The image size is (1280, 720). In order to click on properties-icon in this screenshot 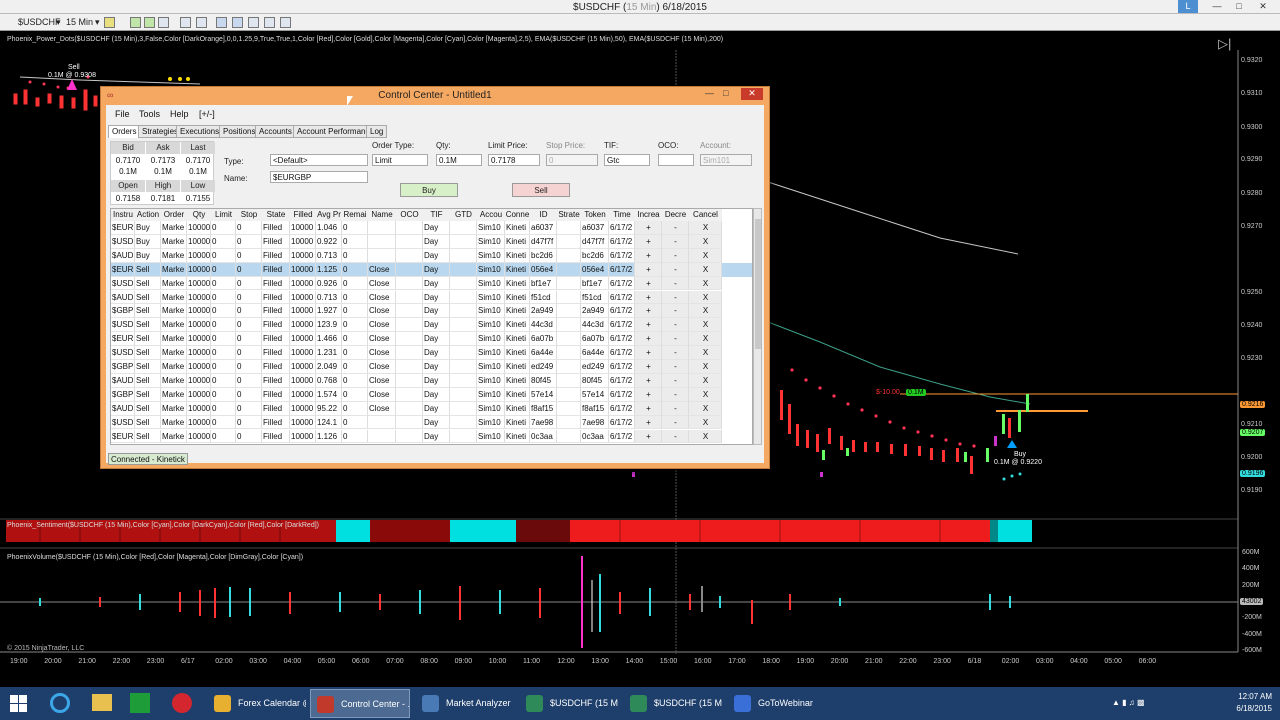, I will do `click(253, 22)`.